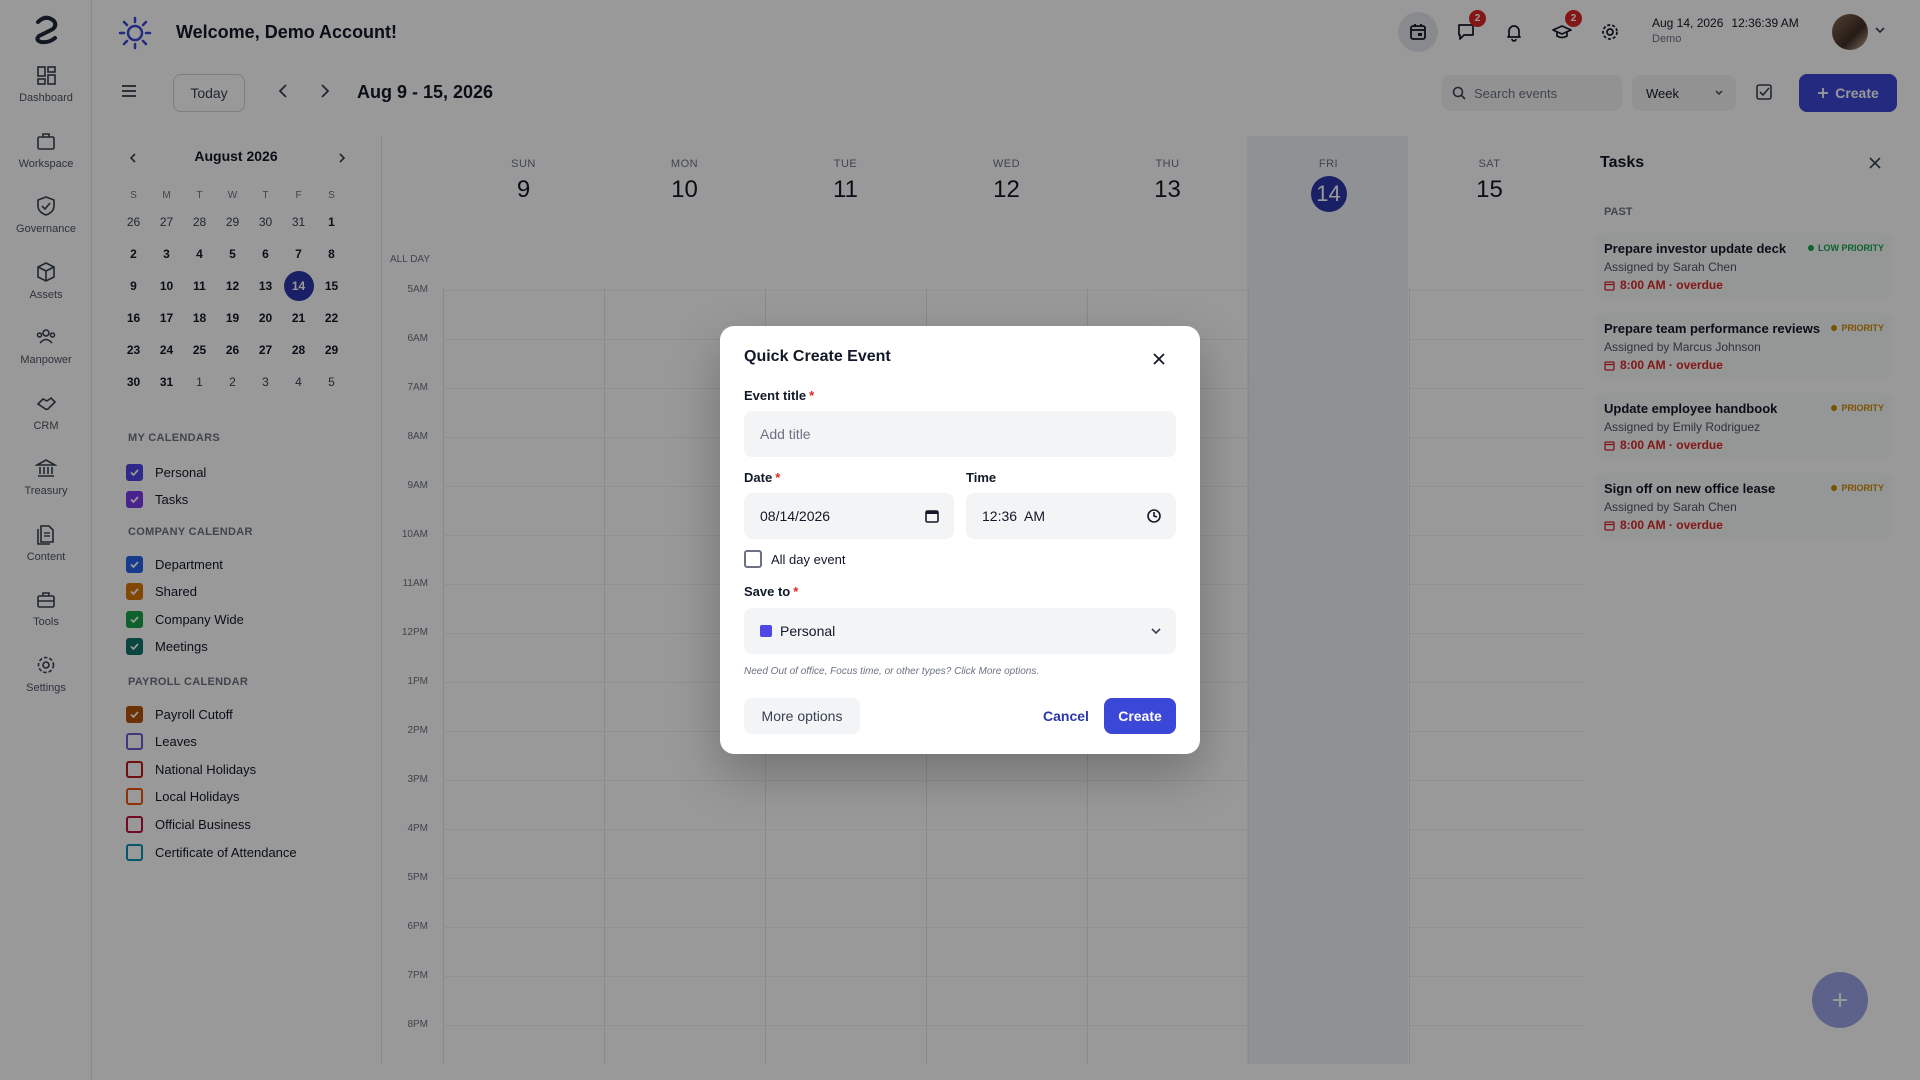  Describe the element at coordinates (753, 559) in the screenshot. I see `checkbox-box` at that location.